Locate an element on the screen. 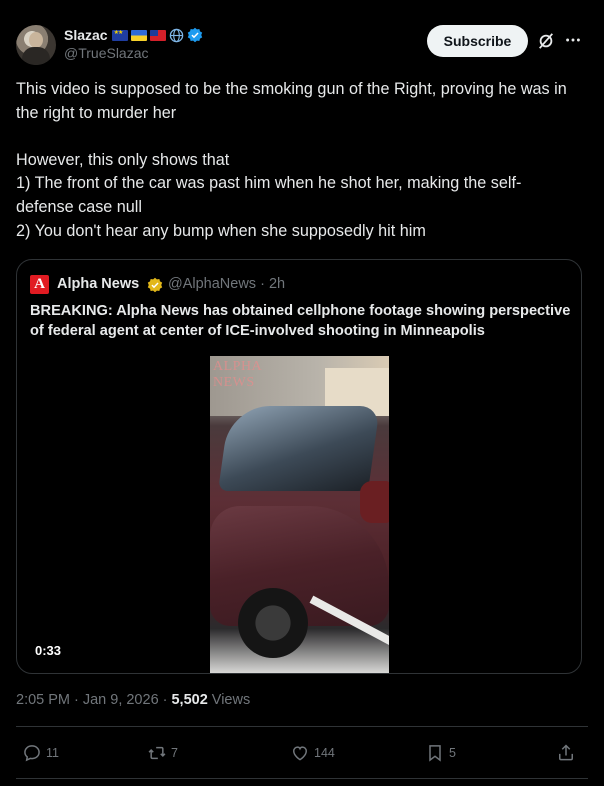 The image size is (604, 786). post-time: 2:05 PM is located at coordinates (43, 700).